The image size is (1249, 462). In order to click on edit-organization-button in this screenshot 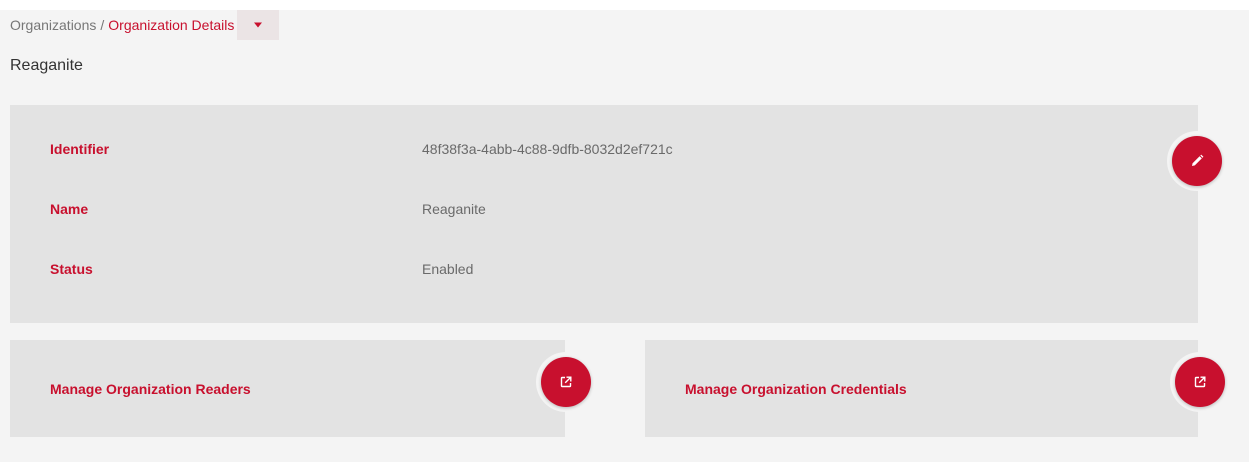, I will do `click(1197, 161)`.